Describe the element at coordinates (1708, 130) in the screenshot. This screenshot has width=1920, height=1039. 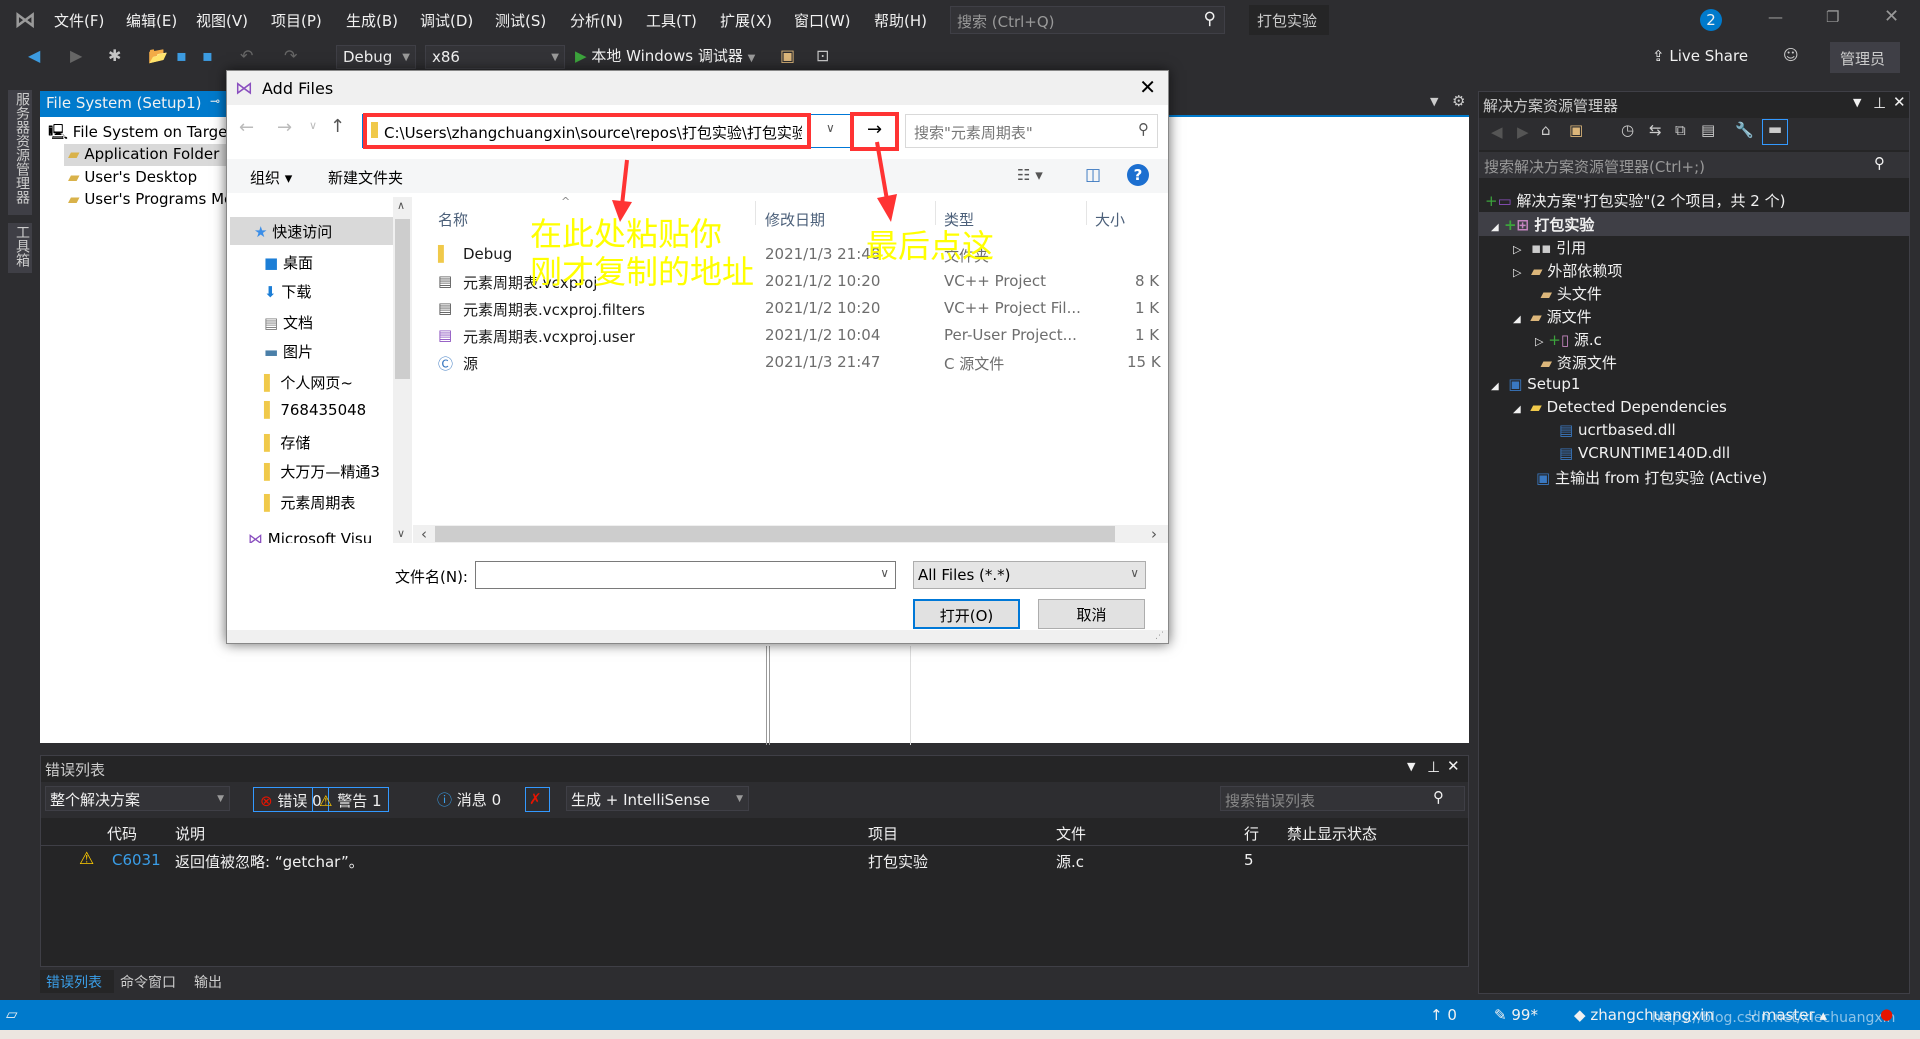
I see `show-all-files-icon: ▤` at that location.